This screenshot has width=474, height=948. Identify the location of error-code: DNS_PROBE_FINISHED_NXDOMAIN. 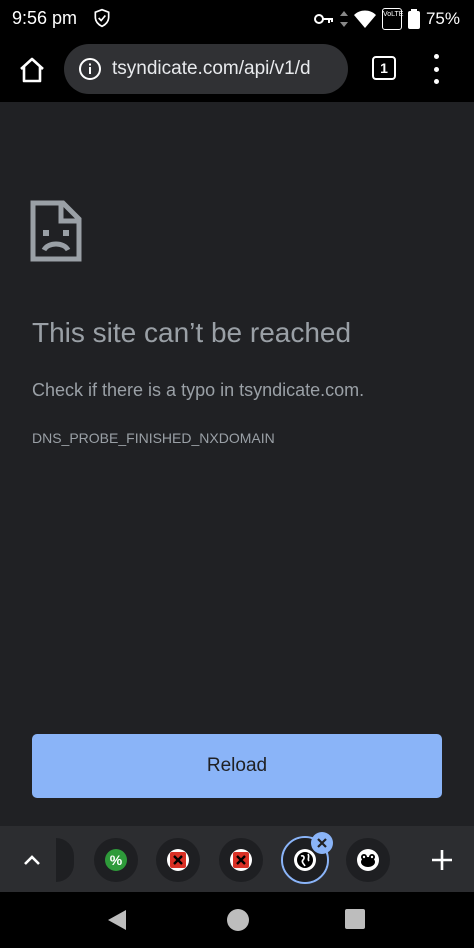
(153, 438).